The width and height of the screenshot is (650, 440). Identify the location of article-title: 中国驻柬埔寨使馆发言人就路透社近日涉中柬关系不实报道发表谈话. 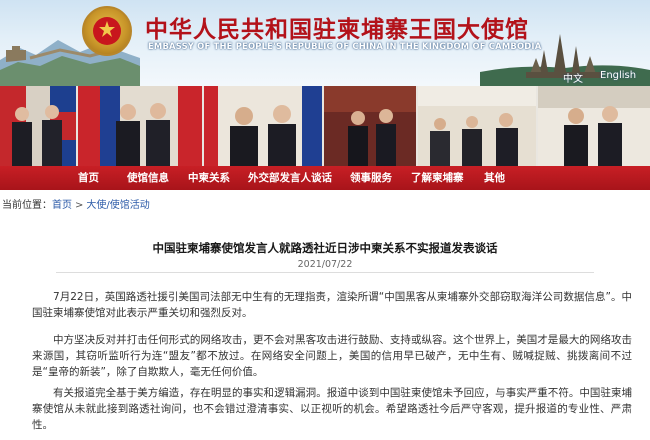
(325, 248).